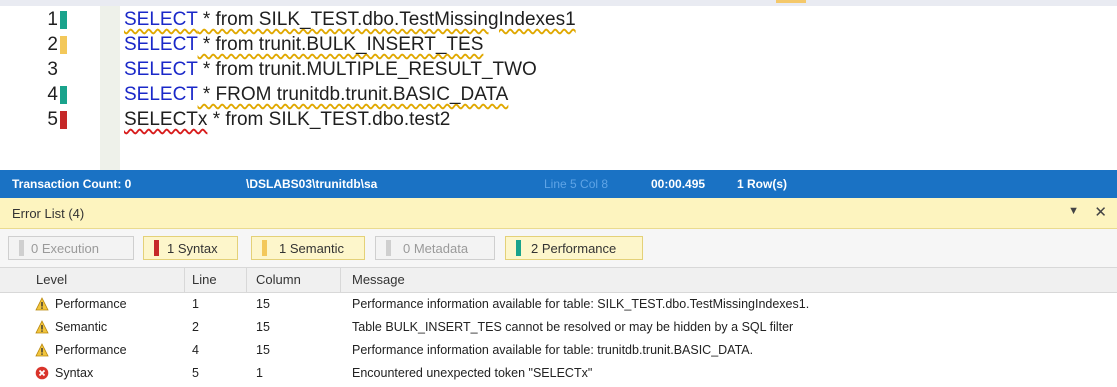 Image resolution: width=1117 pixels, height=387 pixels. I want to click on column-header-level: Level, so click(51, 279).